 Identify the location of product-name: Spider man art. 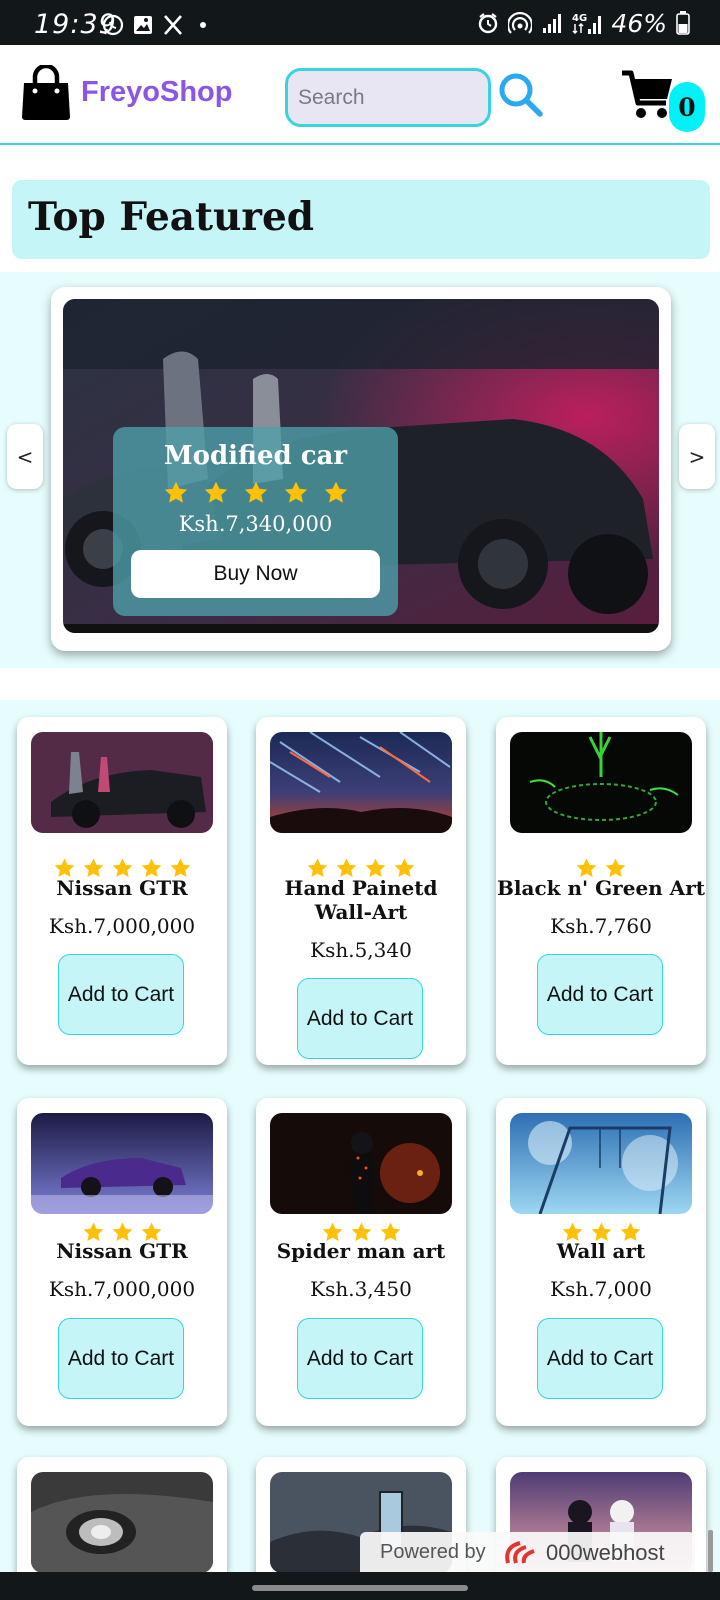
(361, 1251).